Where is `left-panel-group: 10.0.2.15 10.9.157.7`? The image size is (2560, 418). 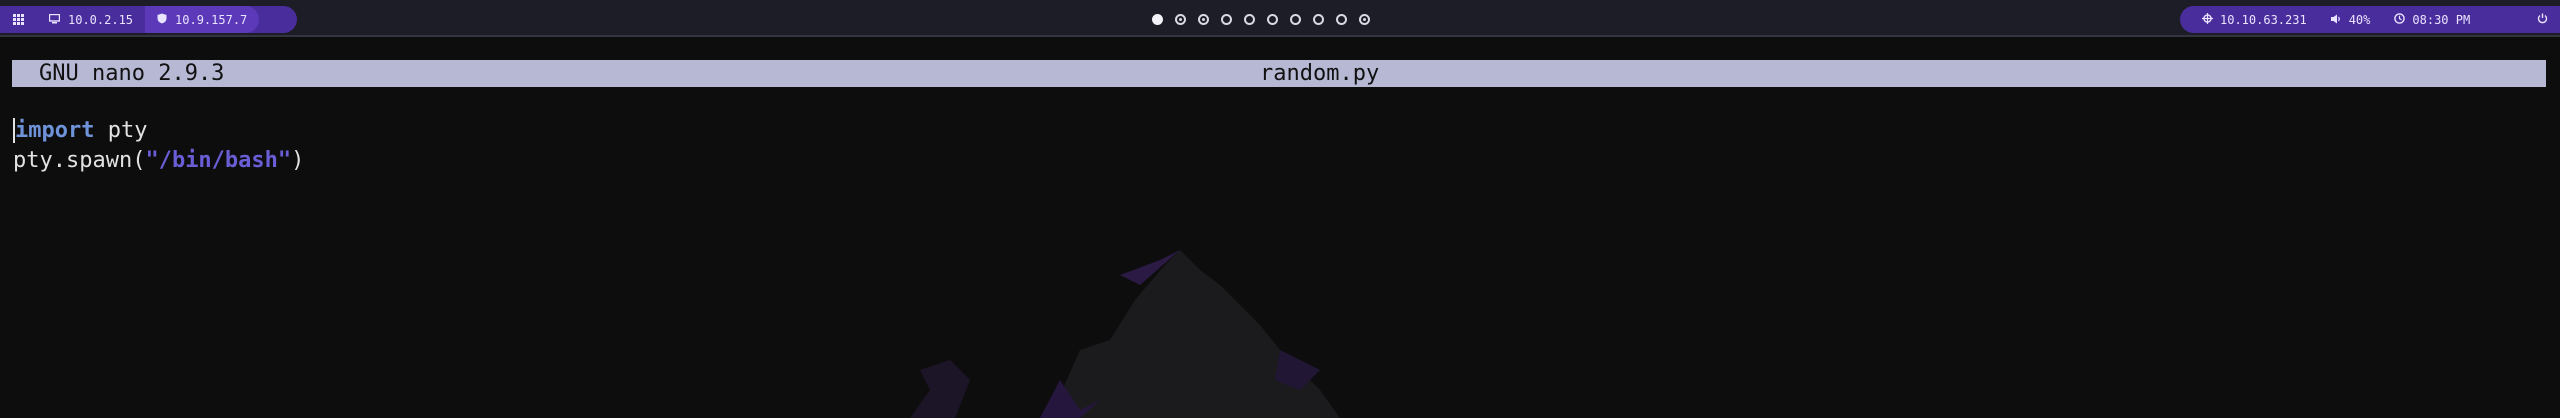 left-panel-group: 10.0.2.15 10.9.157.7 is located at coordinates (148, 19).